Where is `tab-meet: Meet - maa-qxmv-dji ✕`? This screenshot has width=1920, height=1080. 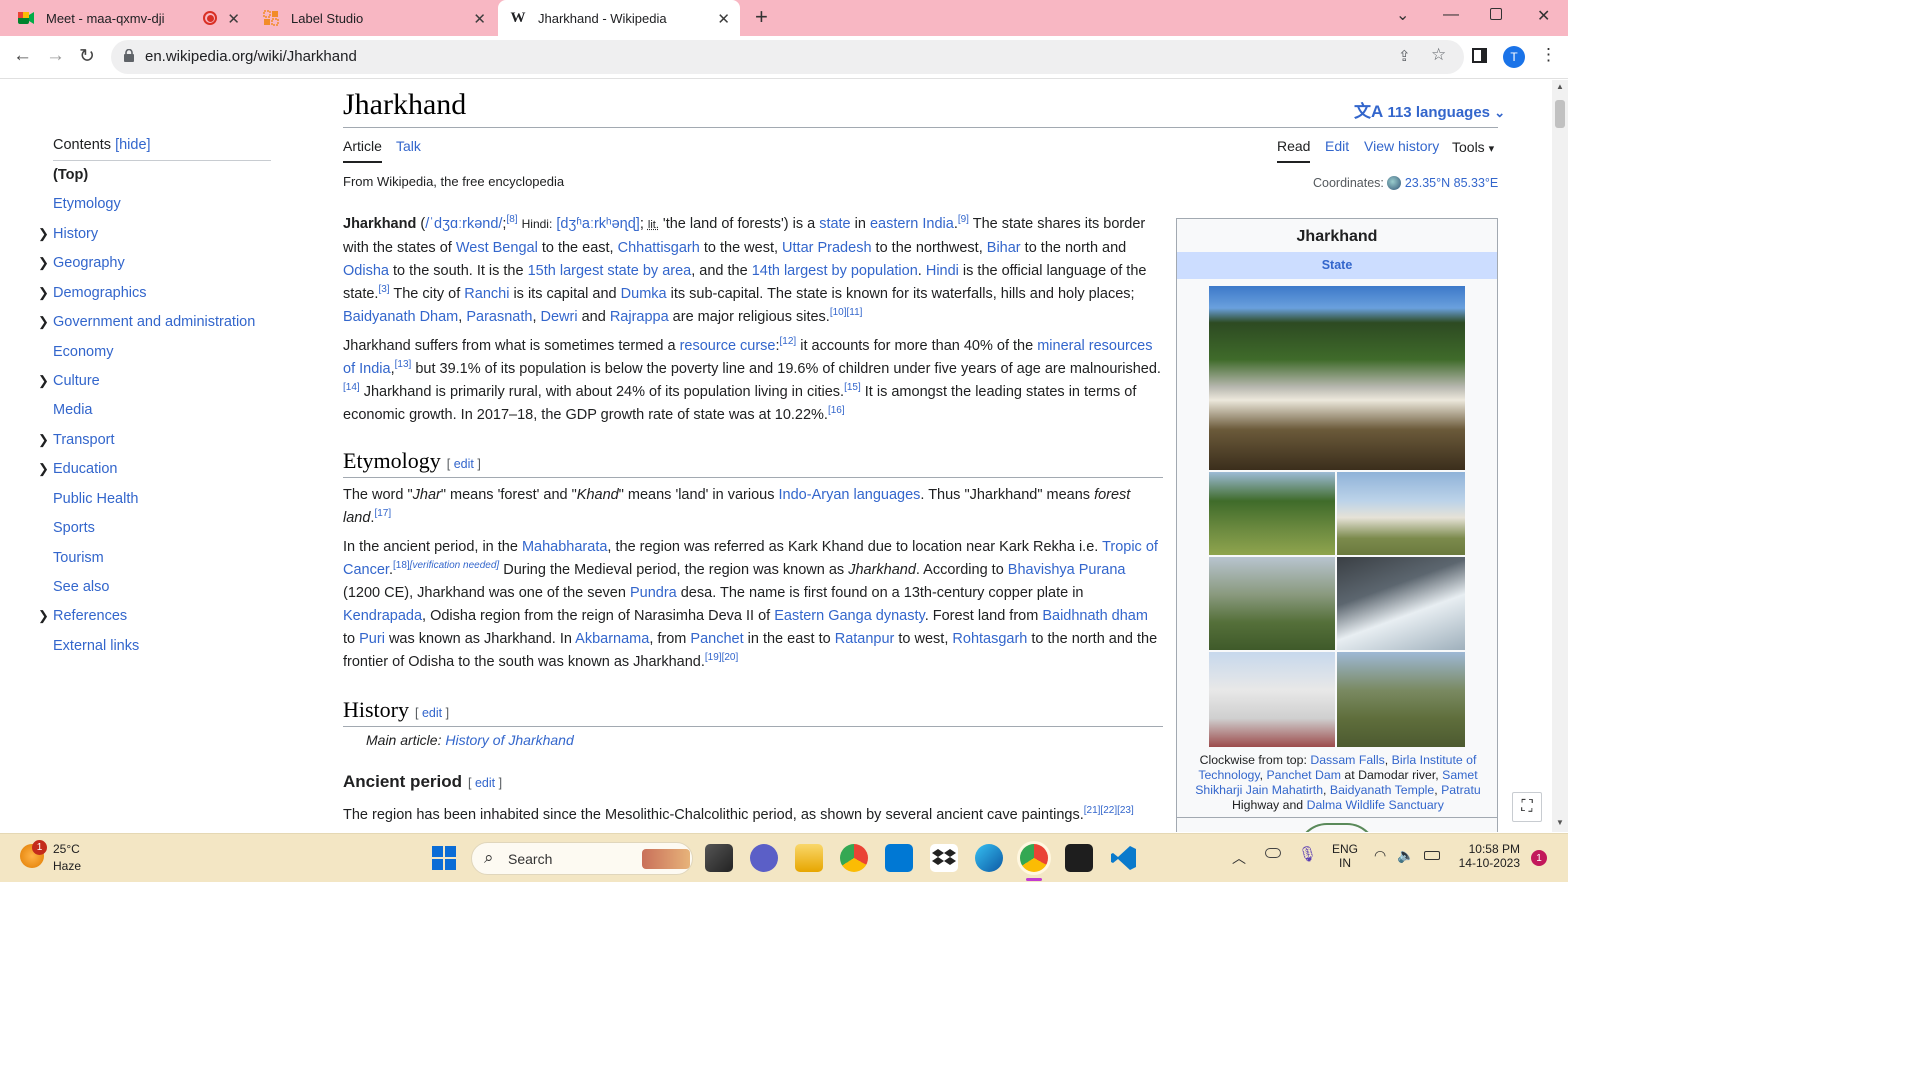 tab-meet: Meet - maa-qxmv-dji ✕ is located at coordinates (134, 18).